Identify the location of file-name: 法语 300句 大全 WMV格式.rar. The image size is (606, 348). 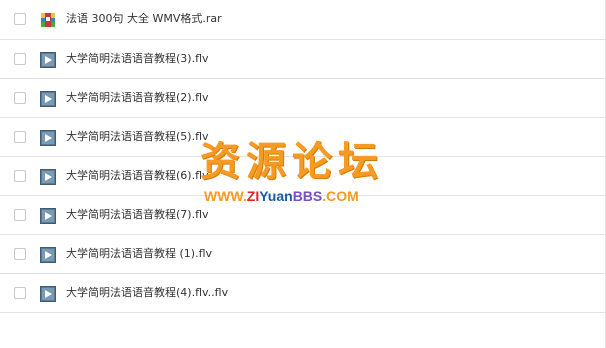
(144, 19).